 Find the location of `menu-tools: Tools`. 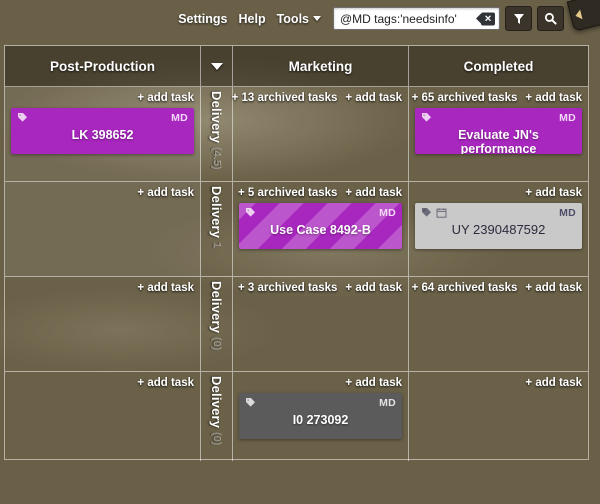

menu-tools: Tools is located at coordinates (299, 19).